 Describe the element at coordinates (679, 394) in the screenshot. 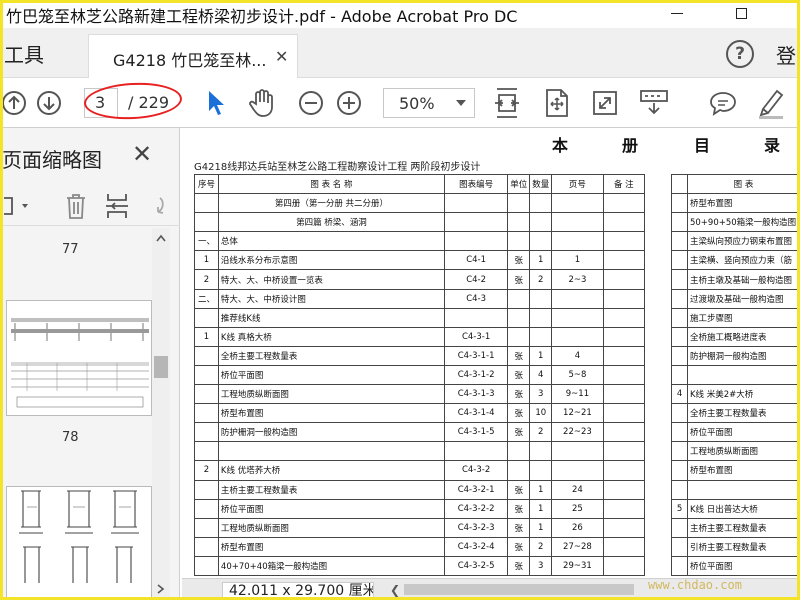

I see `right-table-cell-no: 4` at that location.